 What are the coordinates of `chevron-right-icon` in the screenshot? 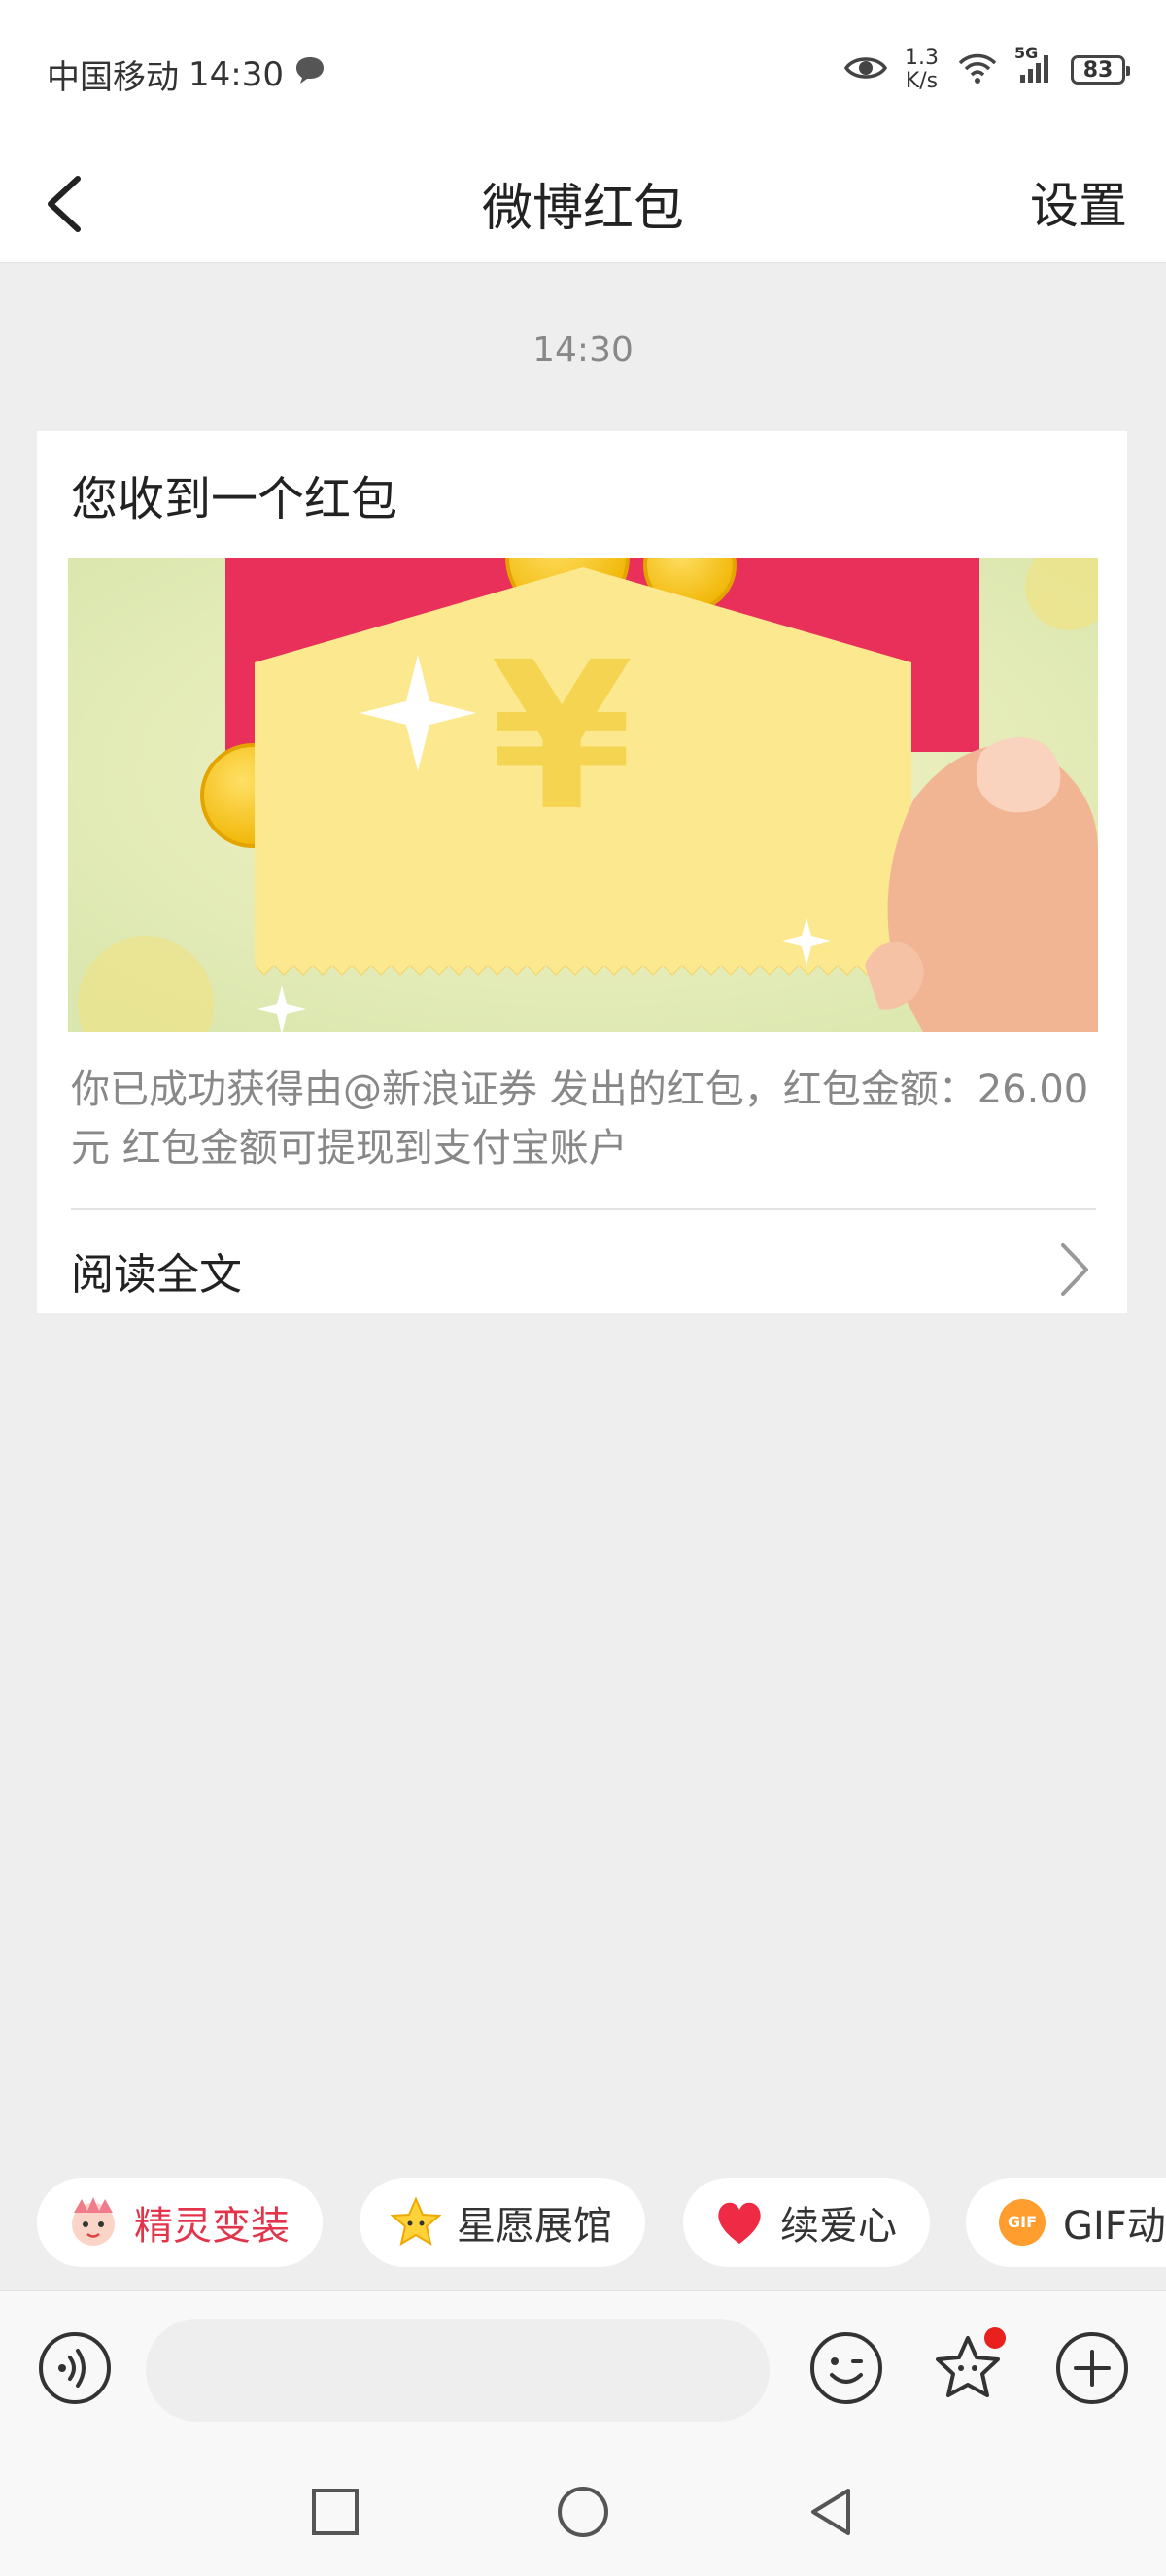 It's located at (1074, 1269).